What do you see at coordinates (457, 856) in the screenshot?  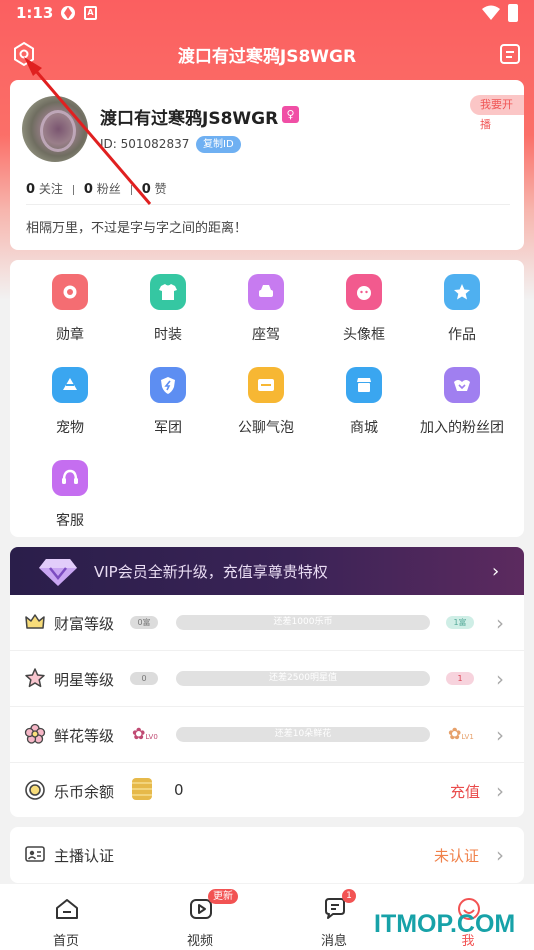 I see `certification-status: 未认证` at bounding box center [457, 856].